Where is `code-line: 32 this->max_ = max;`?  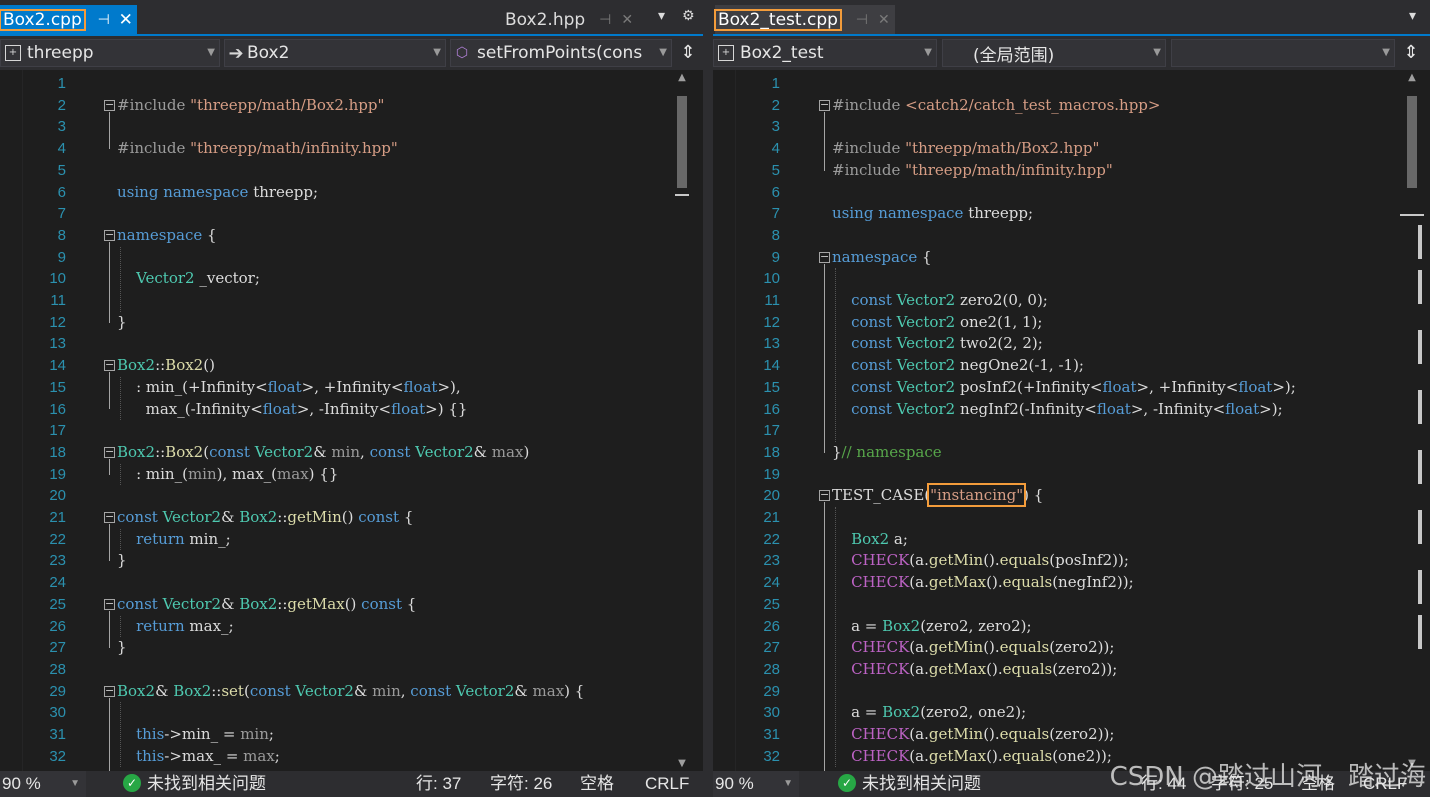 code-line: 32 this->max_ = max; is located at coordinates (336, 757).